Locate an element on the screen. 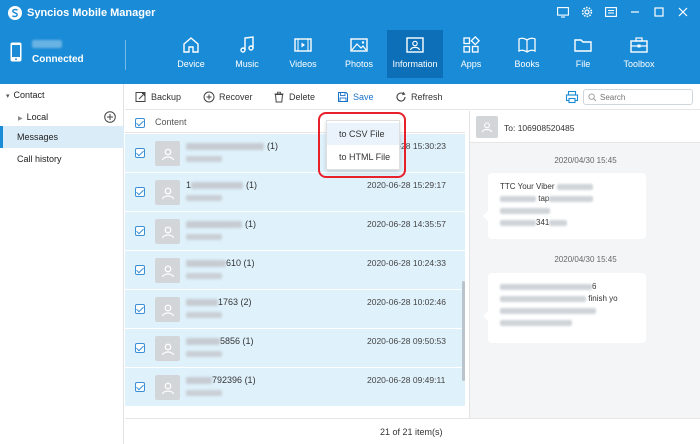 Image resolution: width=700 pixels, height=444 pixels. sidebar-item-call-history: Call history is located at coordinates (62, 159).